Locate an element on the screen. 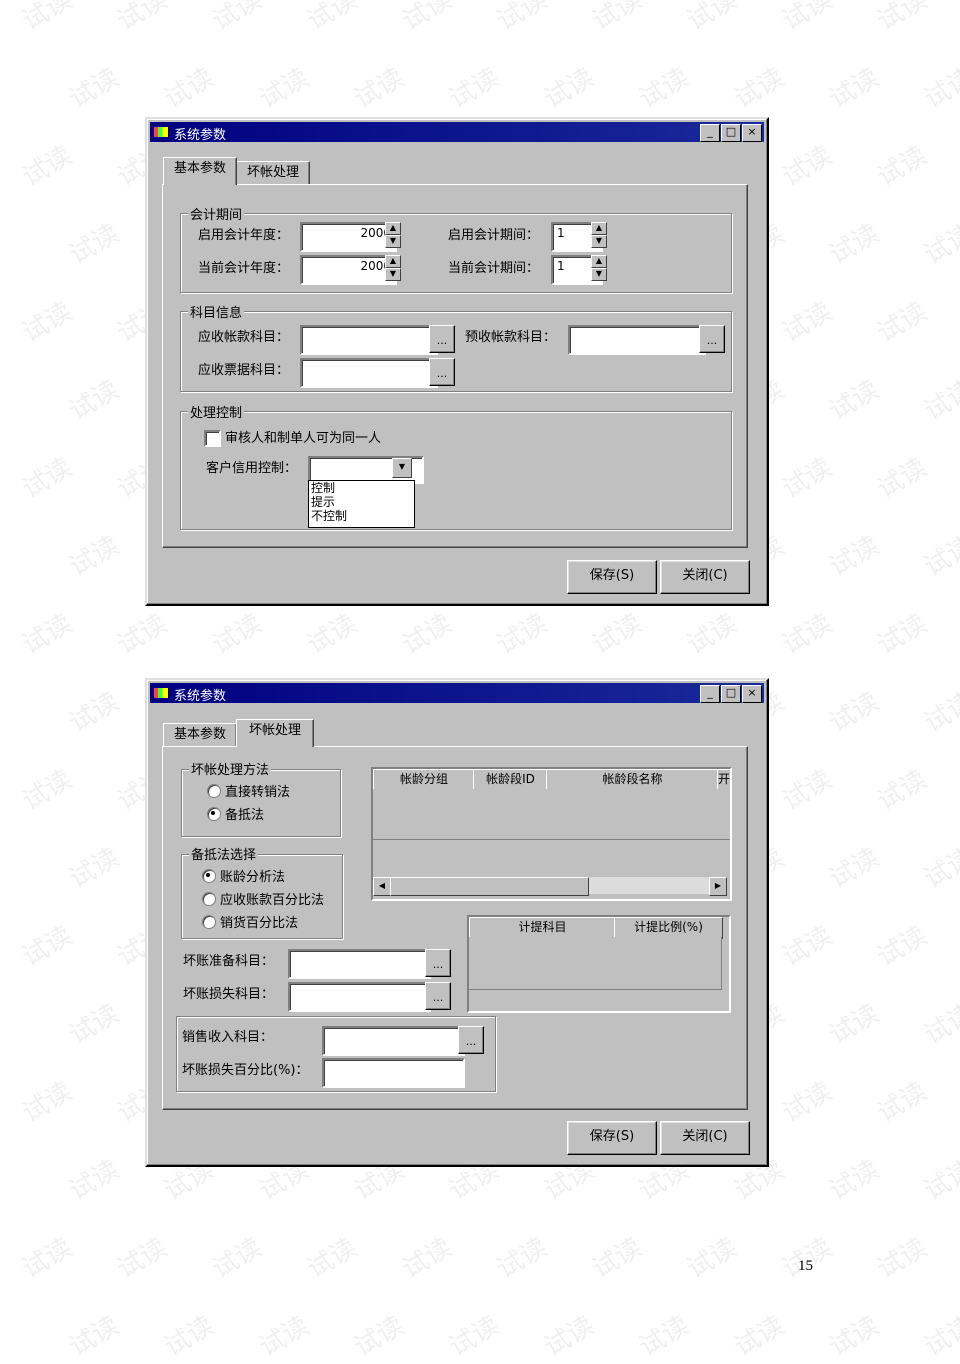  start-year-field: 2000 is located at coordinates (348, 237).